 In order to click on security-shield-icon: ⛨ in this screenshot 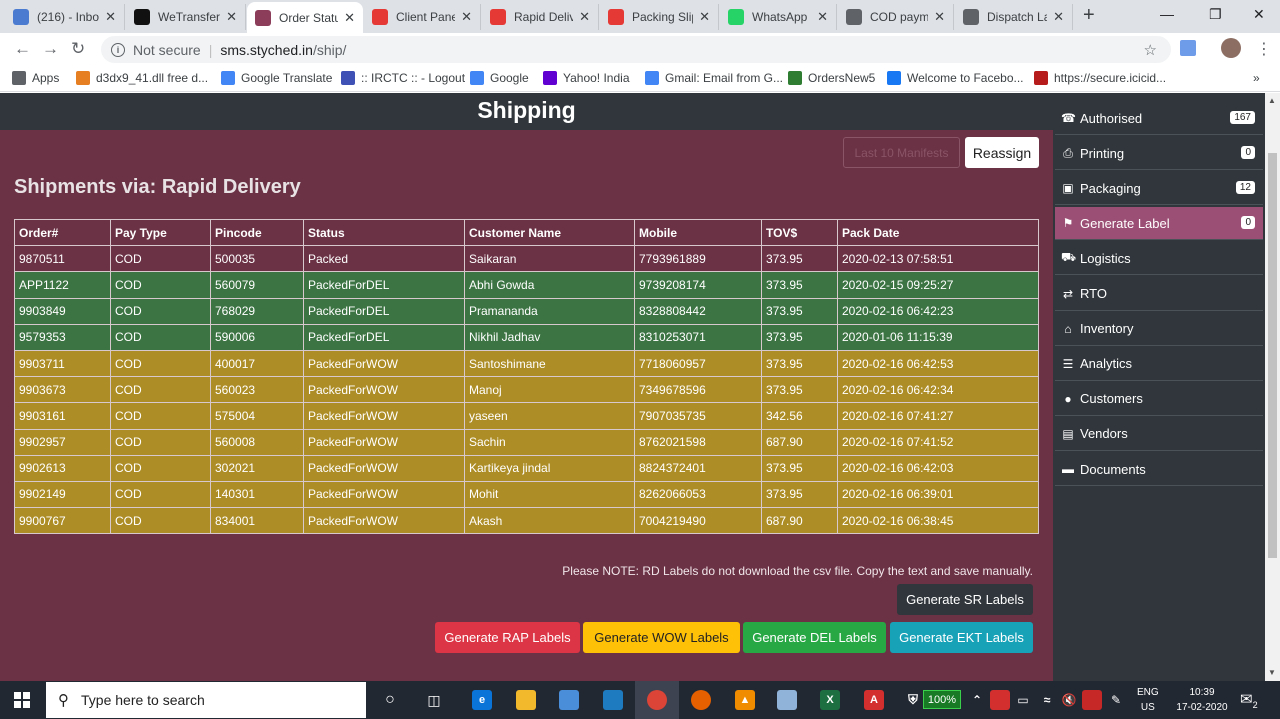, I will do `click(913, 700)`.